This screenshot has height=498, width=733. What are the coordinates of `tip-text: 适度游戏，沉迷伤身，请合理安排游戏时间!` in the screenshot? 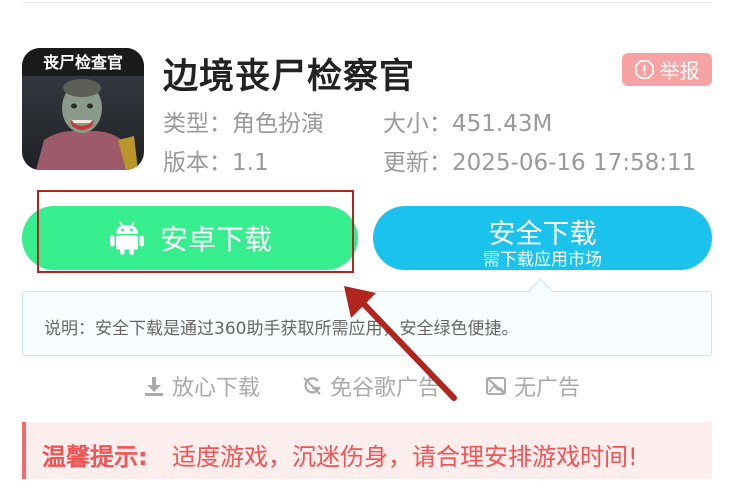 It's located at (405, 457).